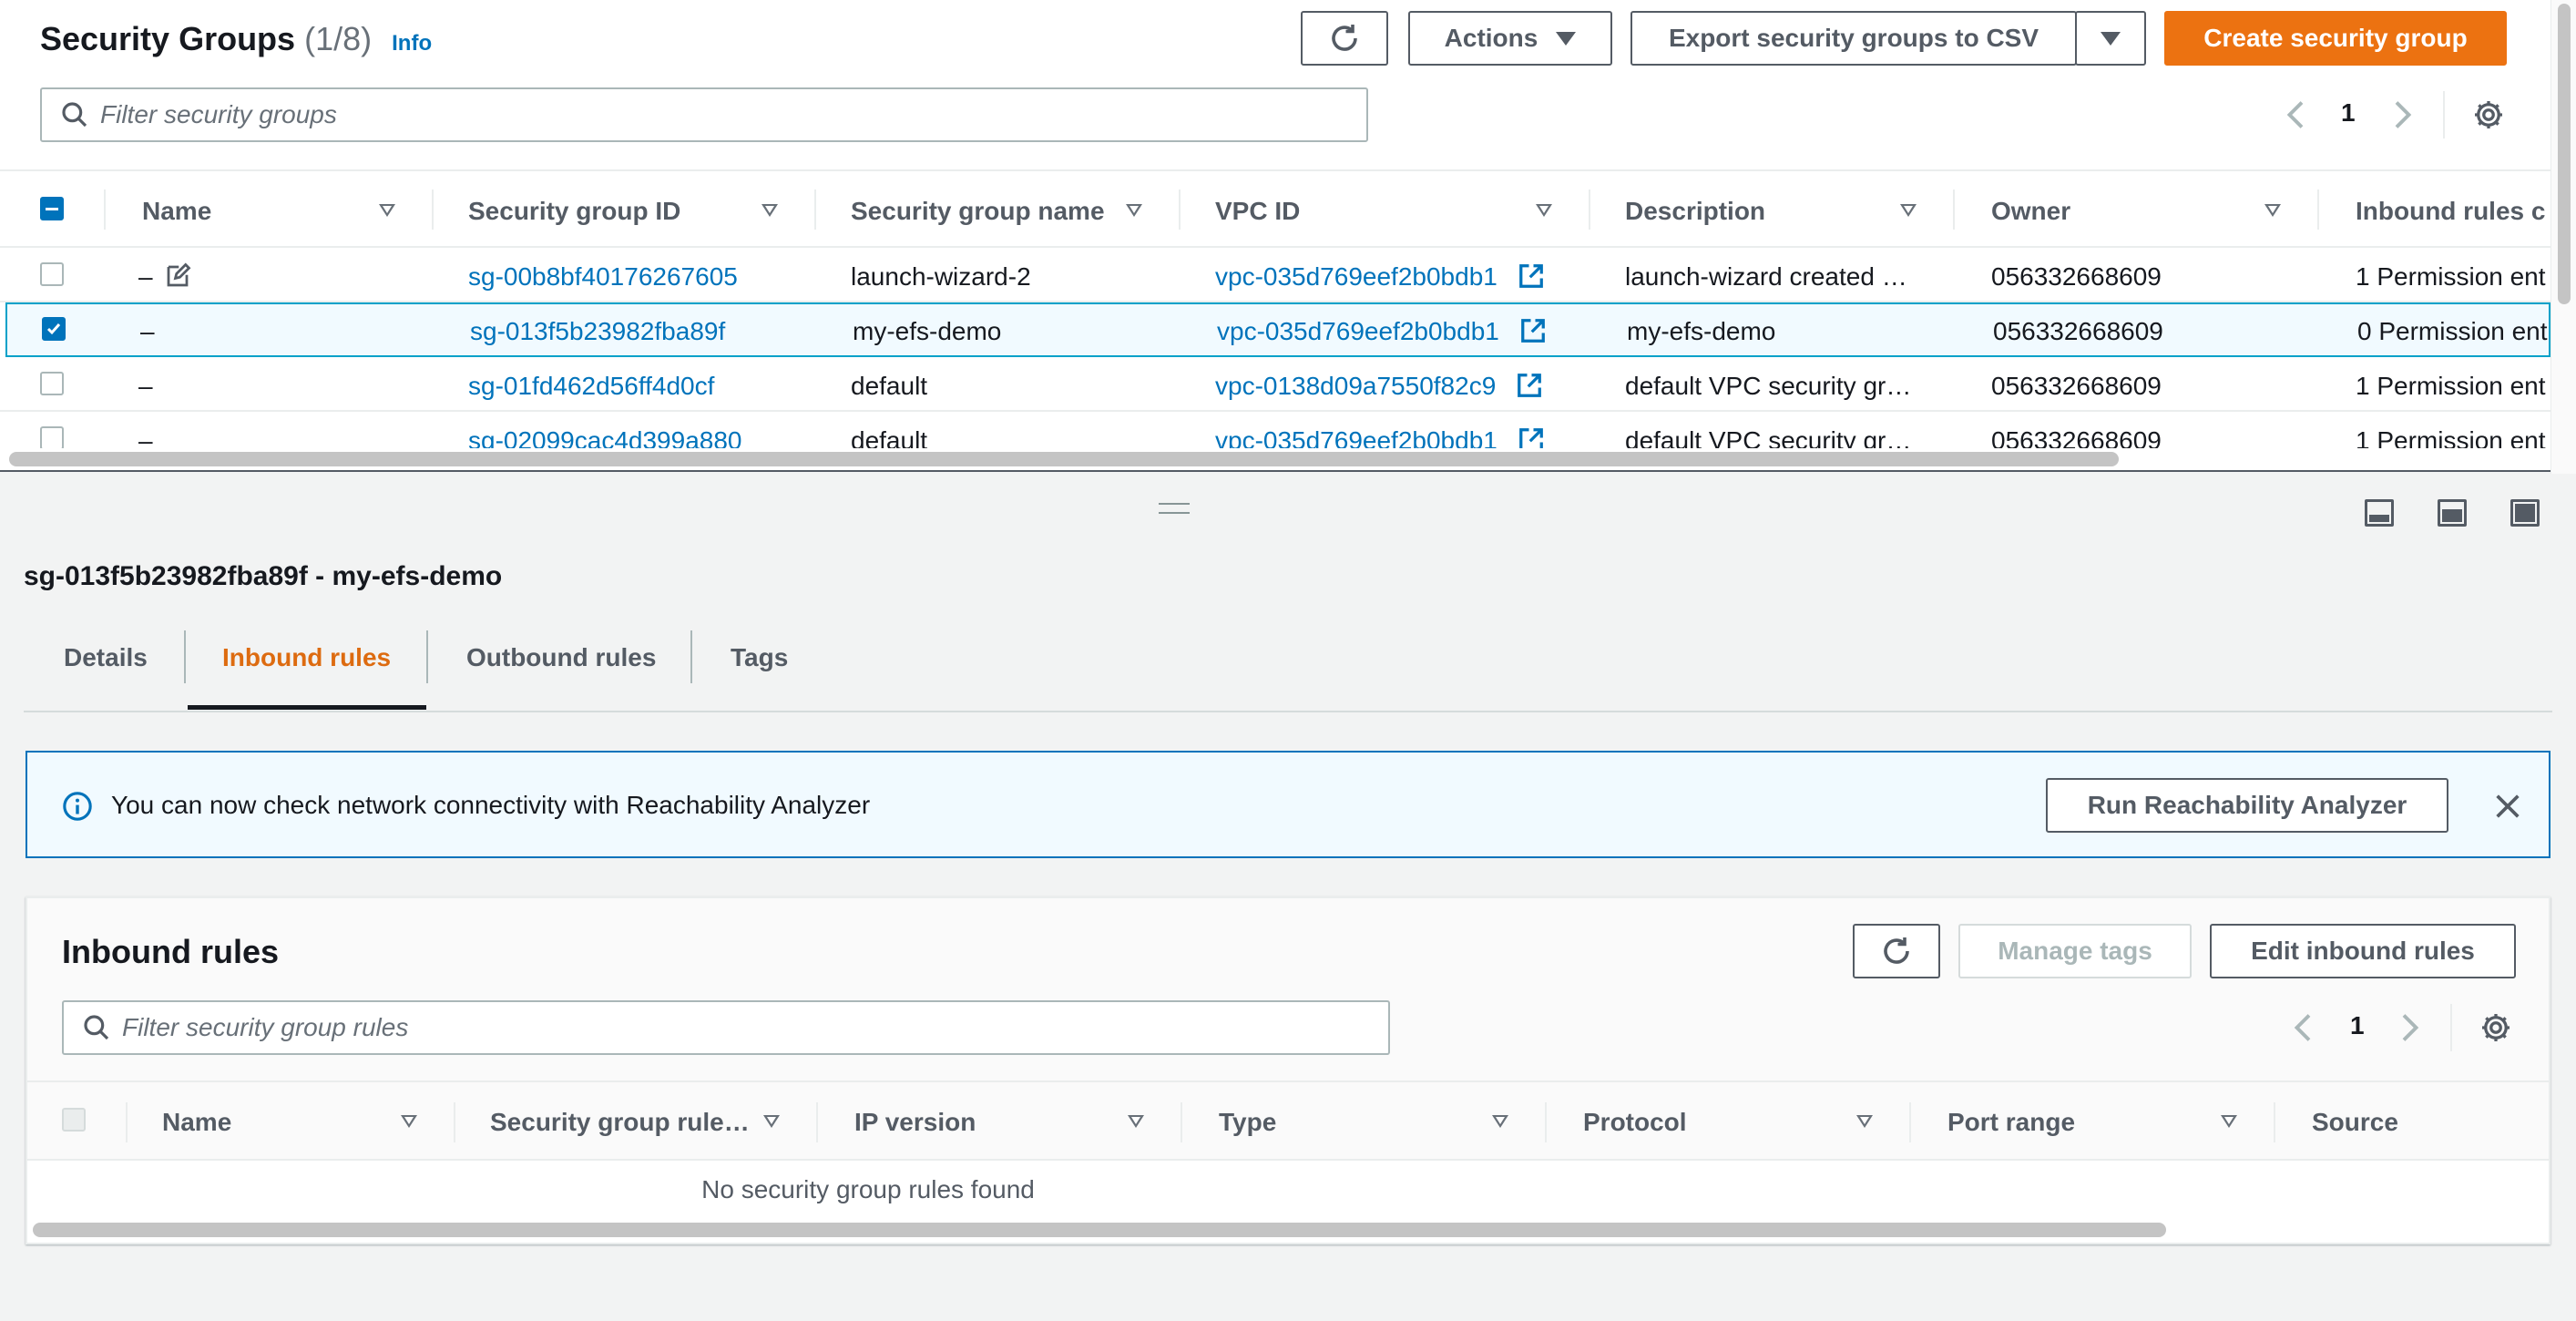 The height and width of the screenshot is (1321, 2576). Describe the element at coordinates (591, 386) in the screenshot. I see `row-security-group-id: sg-01fd462d56ff4d0cf` at that location.